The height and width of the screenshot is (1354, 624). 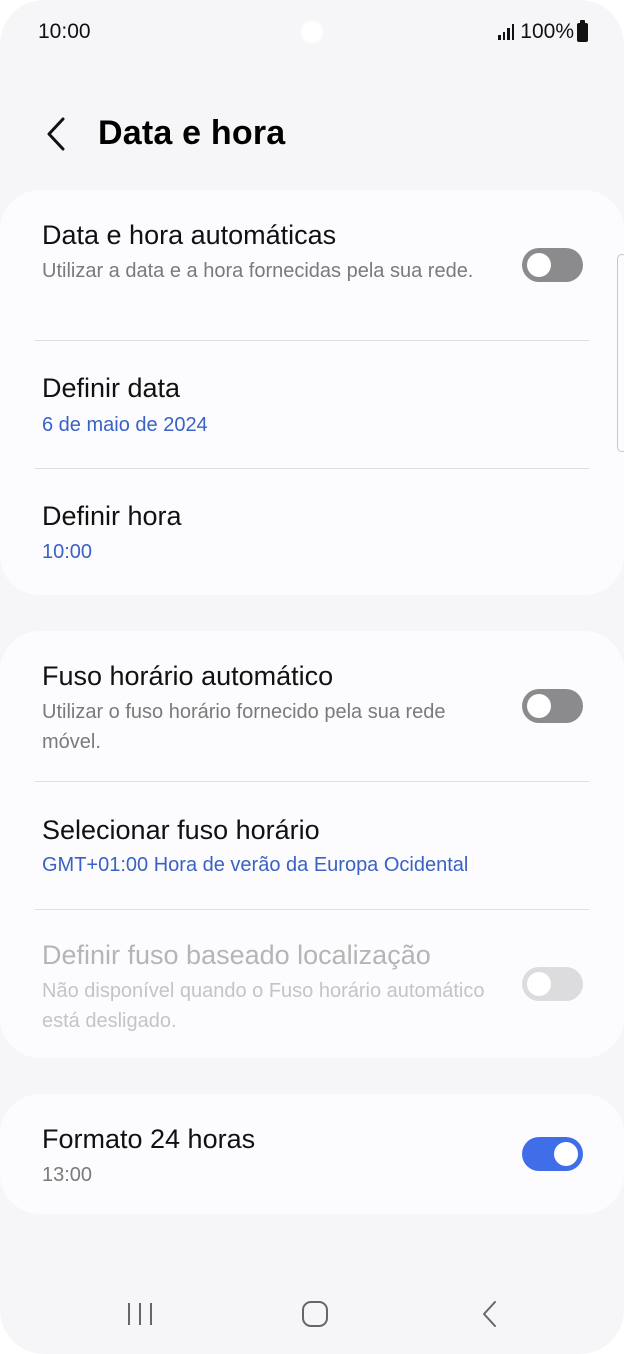 I want to click on chevron-left-icon, so click(x=56, y=134).